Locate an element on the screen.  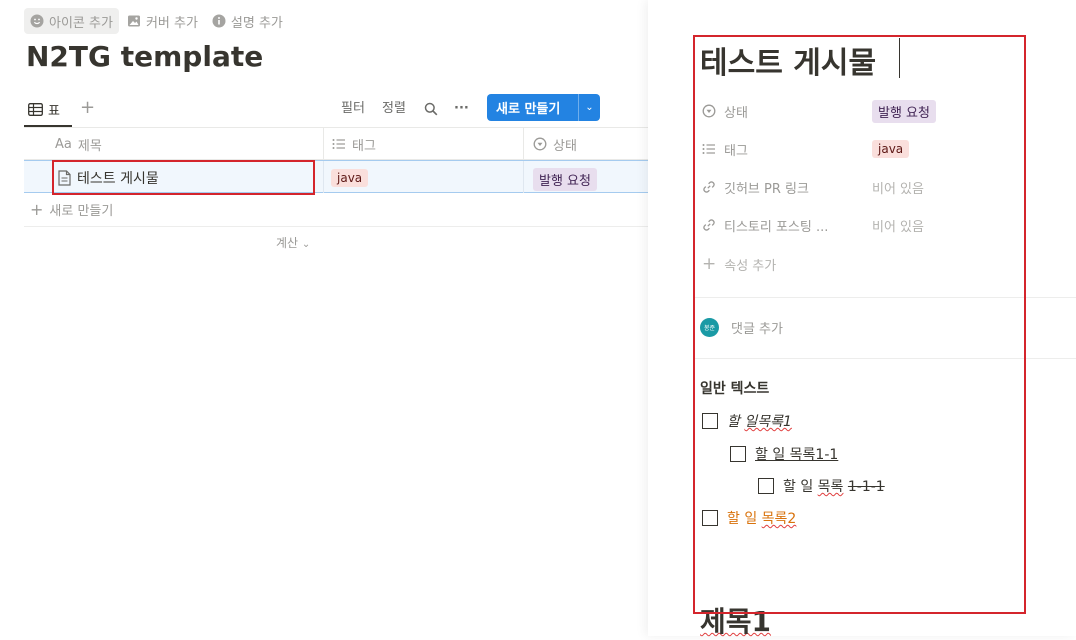
add-description-button: 설명 추가 is located at coordinates (247, 21).